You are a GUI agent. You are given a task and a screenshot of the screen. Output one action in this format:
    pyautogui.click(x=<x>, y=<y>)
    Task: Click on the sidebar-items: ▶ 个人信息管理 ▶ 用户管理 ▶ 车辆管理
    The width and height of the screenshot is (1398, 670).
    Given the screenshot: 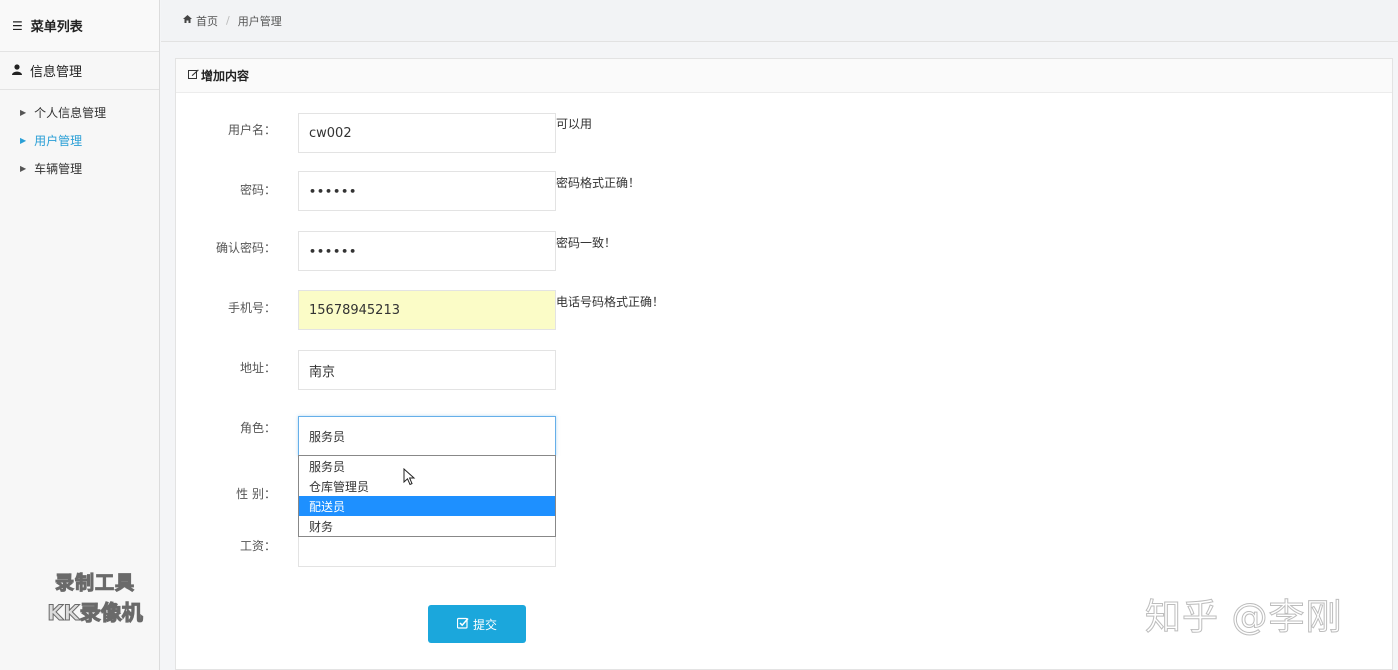 What is the action you would take?
    pyautogui.click(x=79, y=136)
    